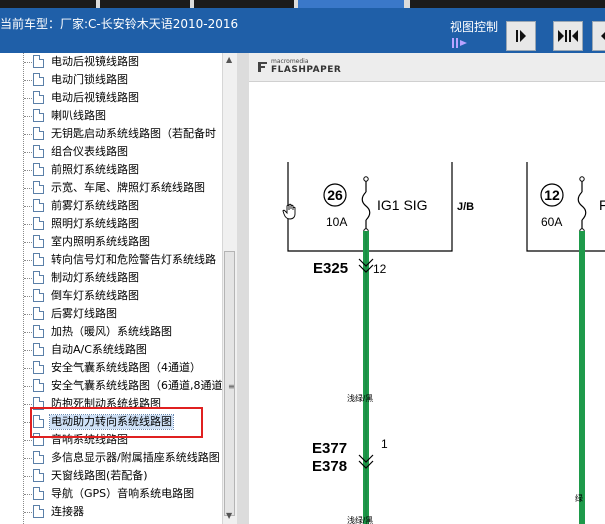  Describe the element at coordinates (89, 151) in the screenshot. I see `tree-item-label: 组合仪表线路图` at that location.